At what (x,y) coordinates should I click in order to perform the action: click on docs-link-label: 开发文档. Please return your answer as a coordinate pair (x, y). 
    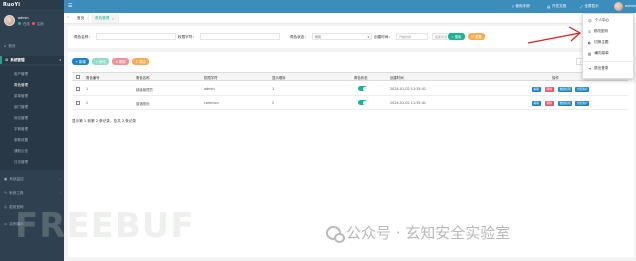
    Looking at the image, I should click on (559, 6).